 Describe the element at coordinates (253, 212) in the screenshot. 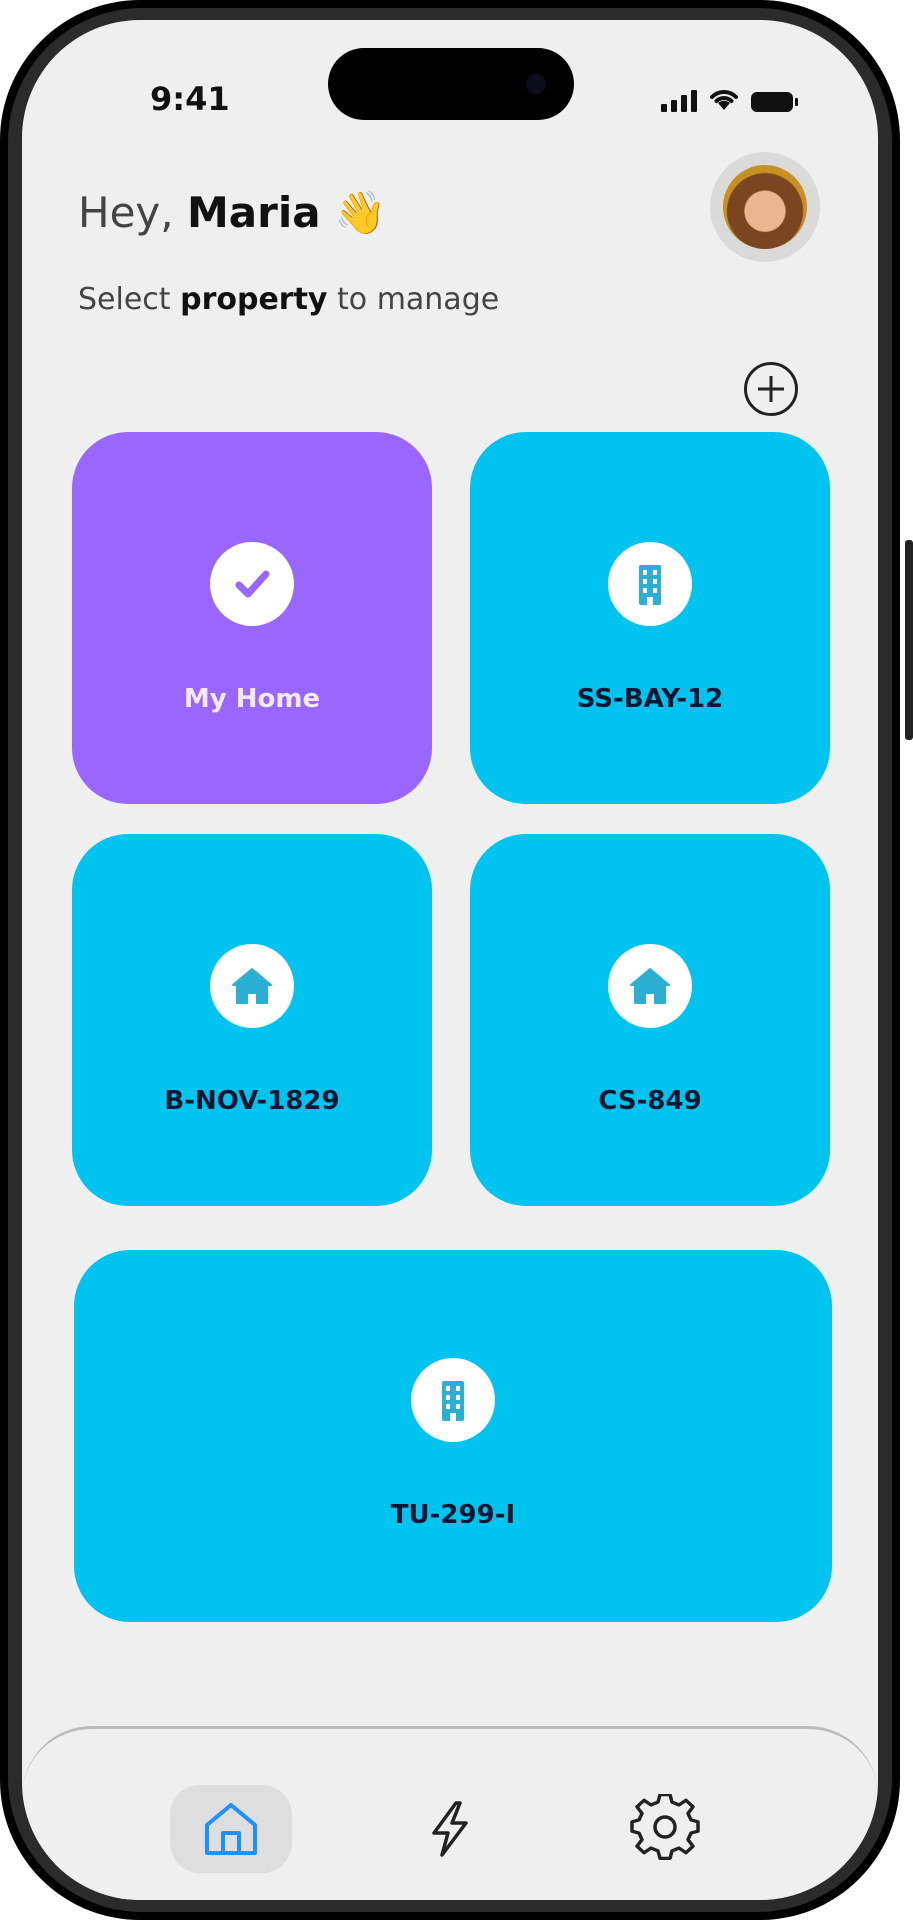

I see `user-name: Maria` at that location.